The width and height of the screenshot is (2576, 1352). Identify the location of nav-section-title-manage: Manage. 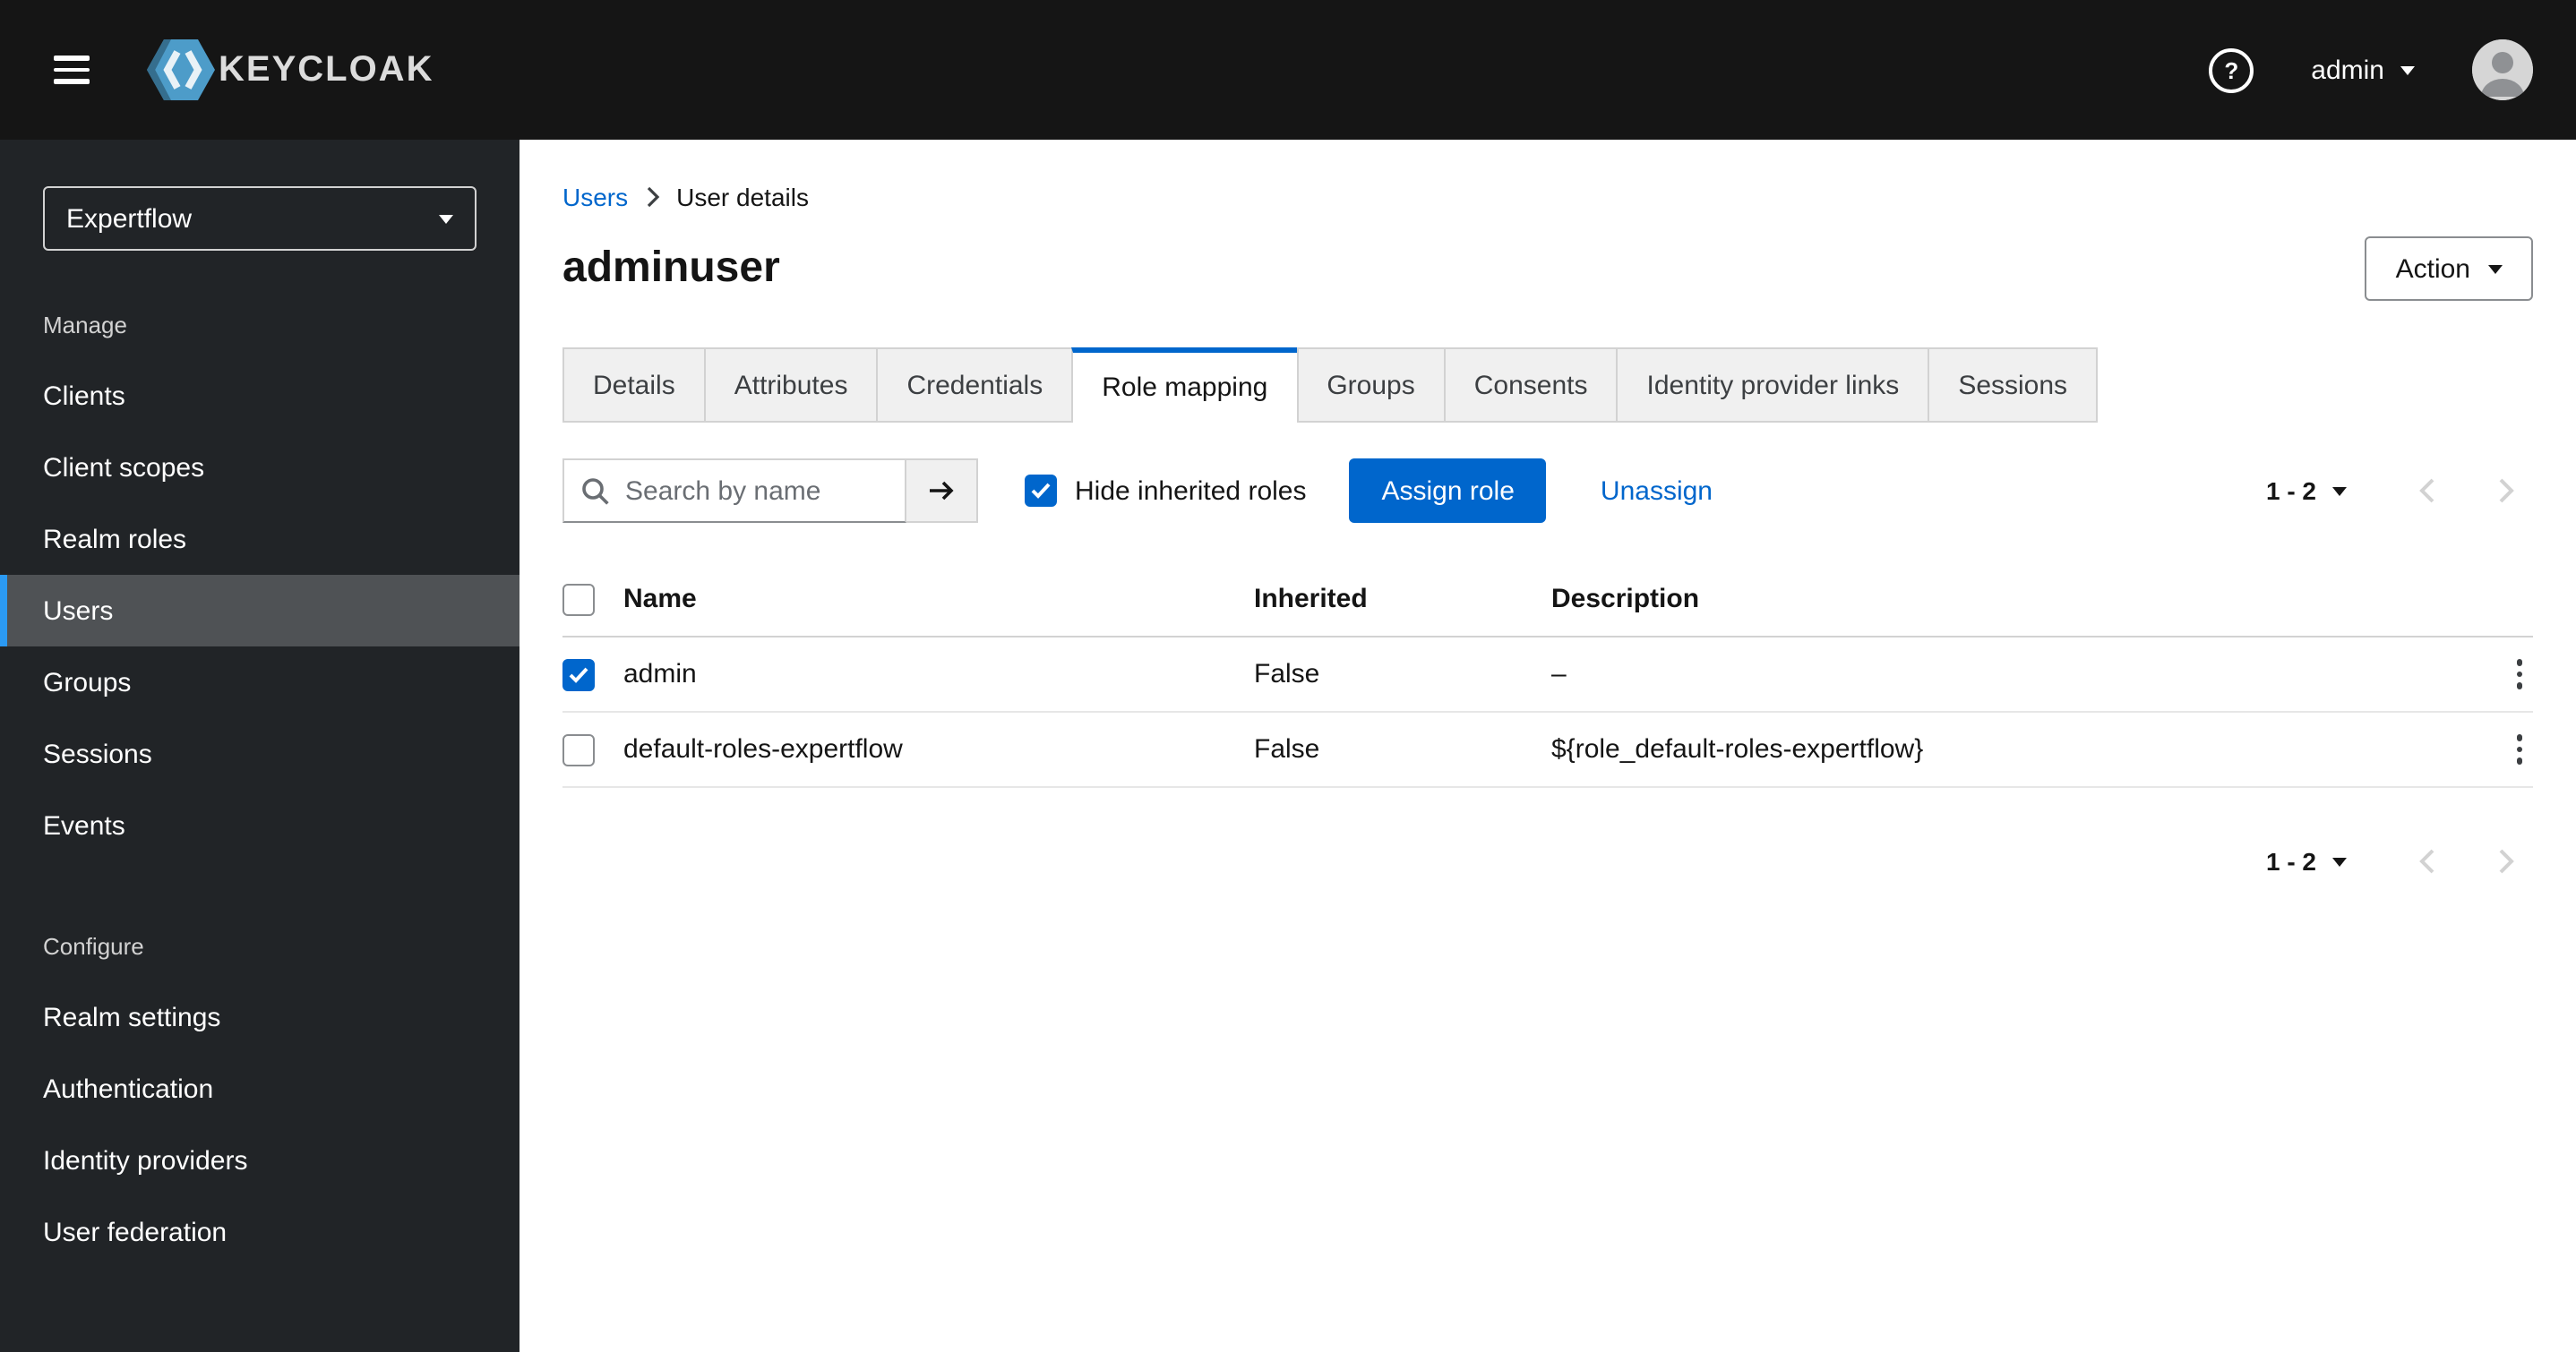
(85, 325).